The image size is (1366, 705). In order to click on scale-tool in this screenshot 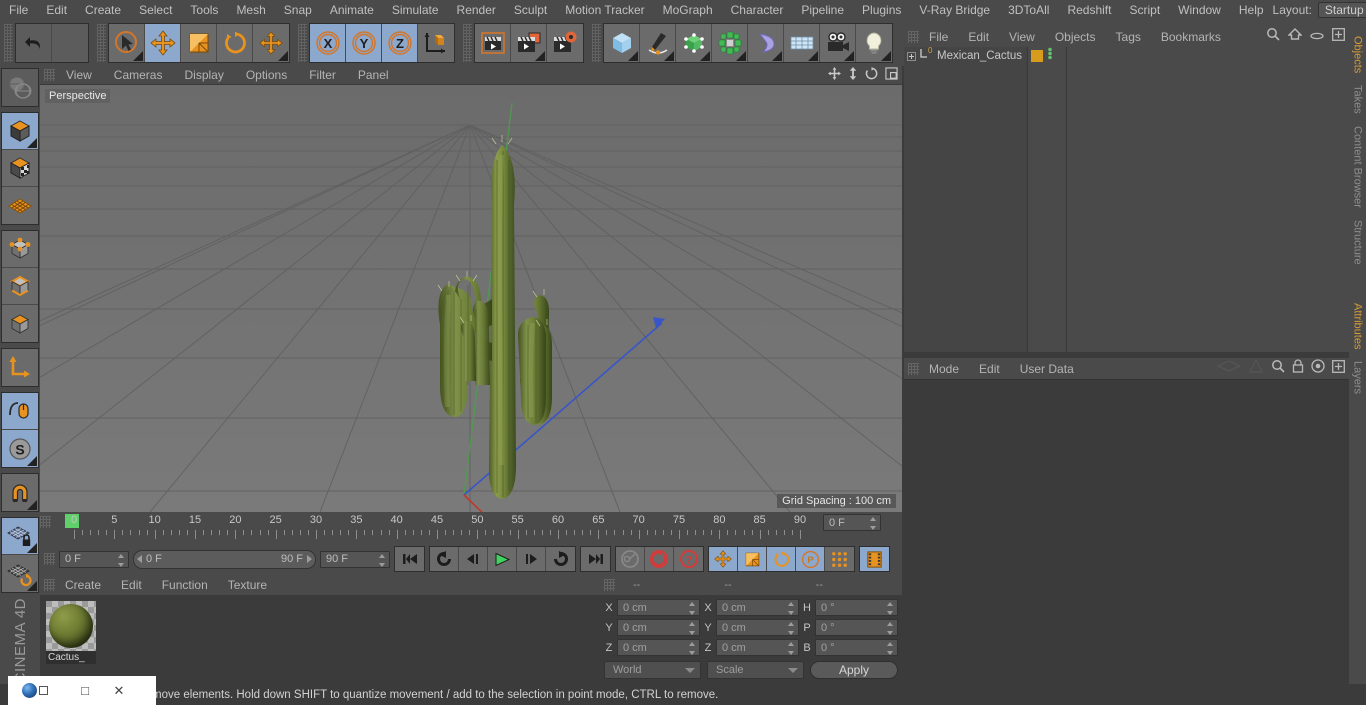, I will do `click(199, 43)`.